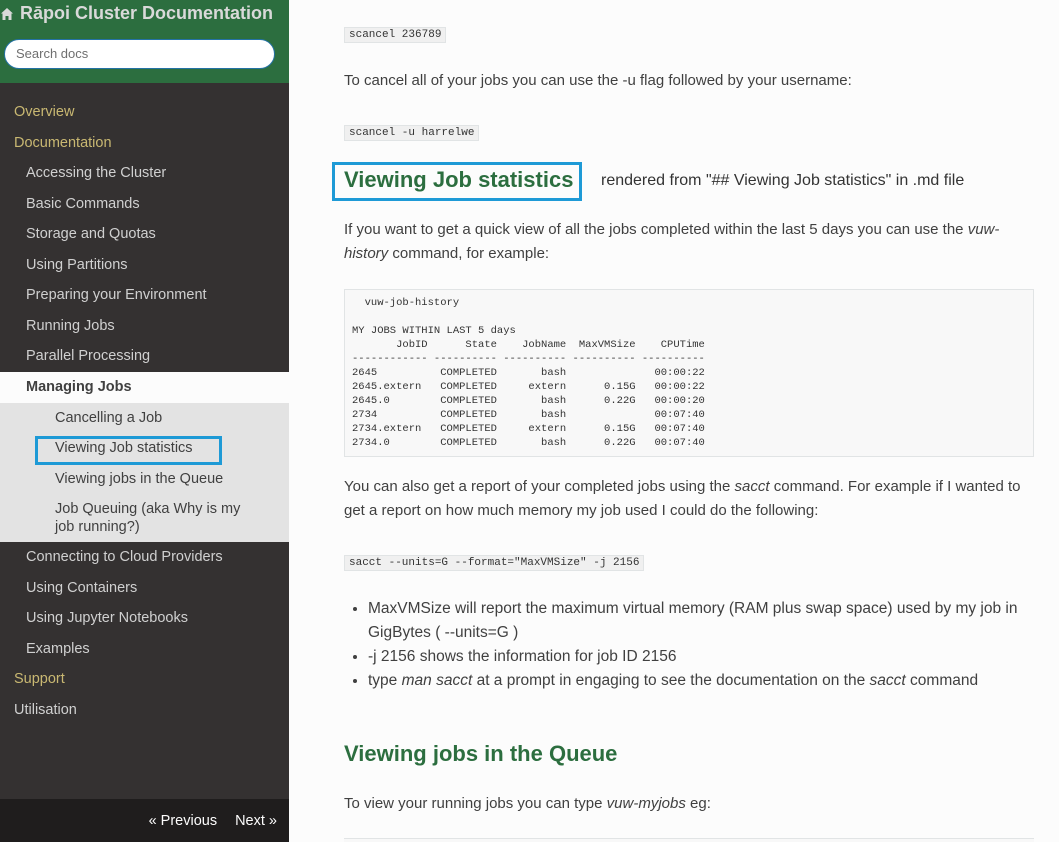 The image size is (1059, 842). Describe the element at coordinates (144, 518) in the screenshot. I see `subnav-job-queuing: Job Queuing (aka Why is my job running?)` at that location.